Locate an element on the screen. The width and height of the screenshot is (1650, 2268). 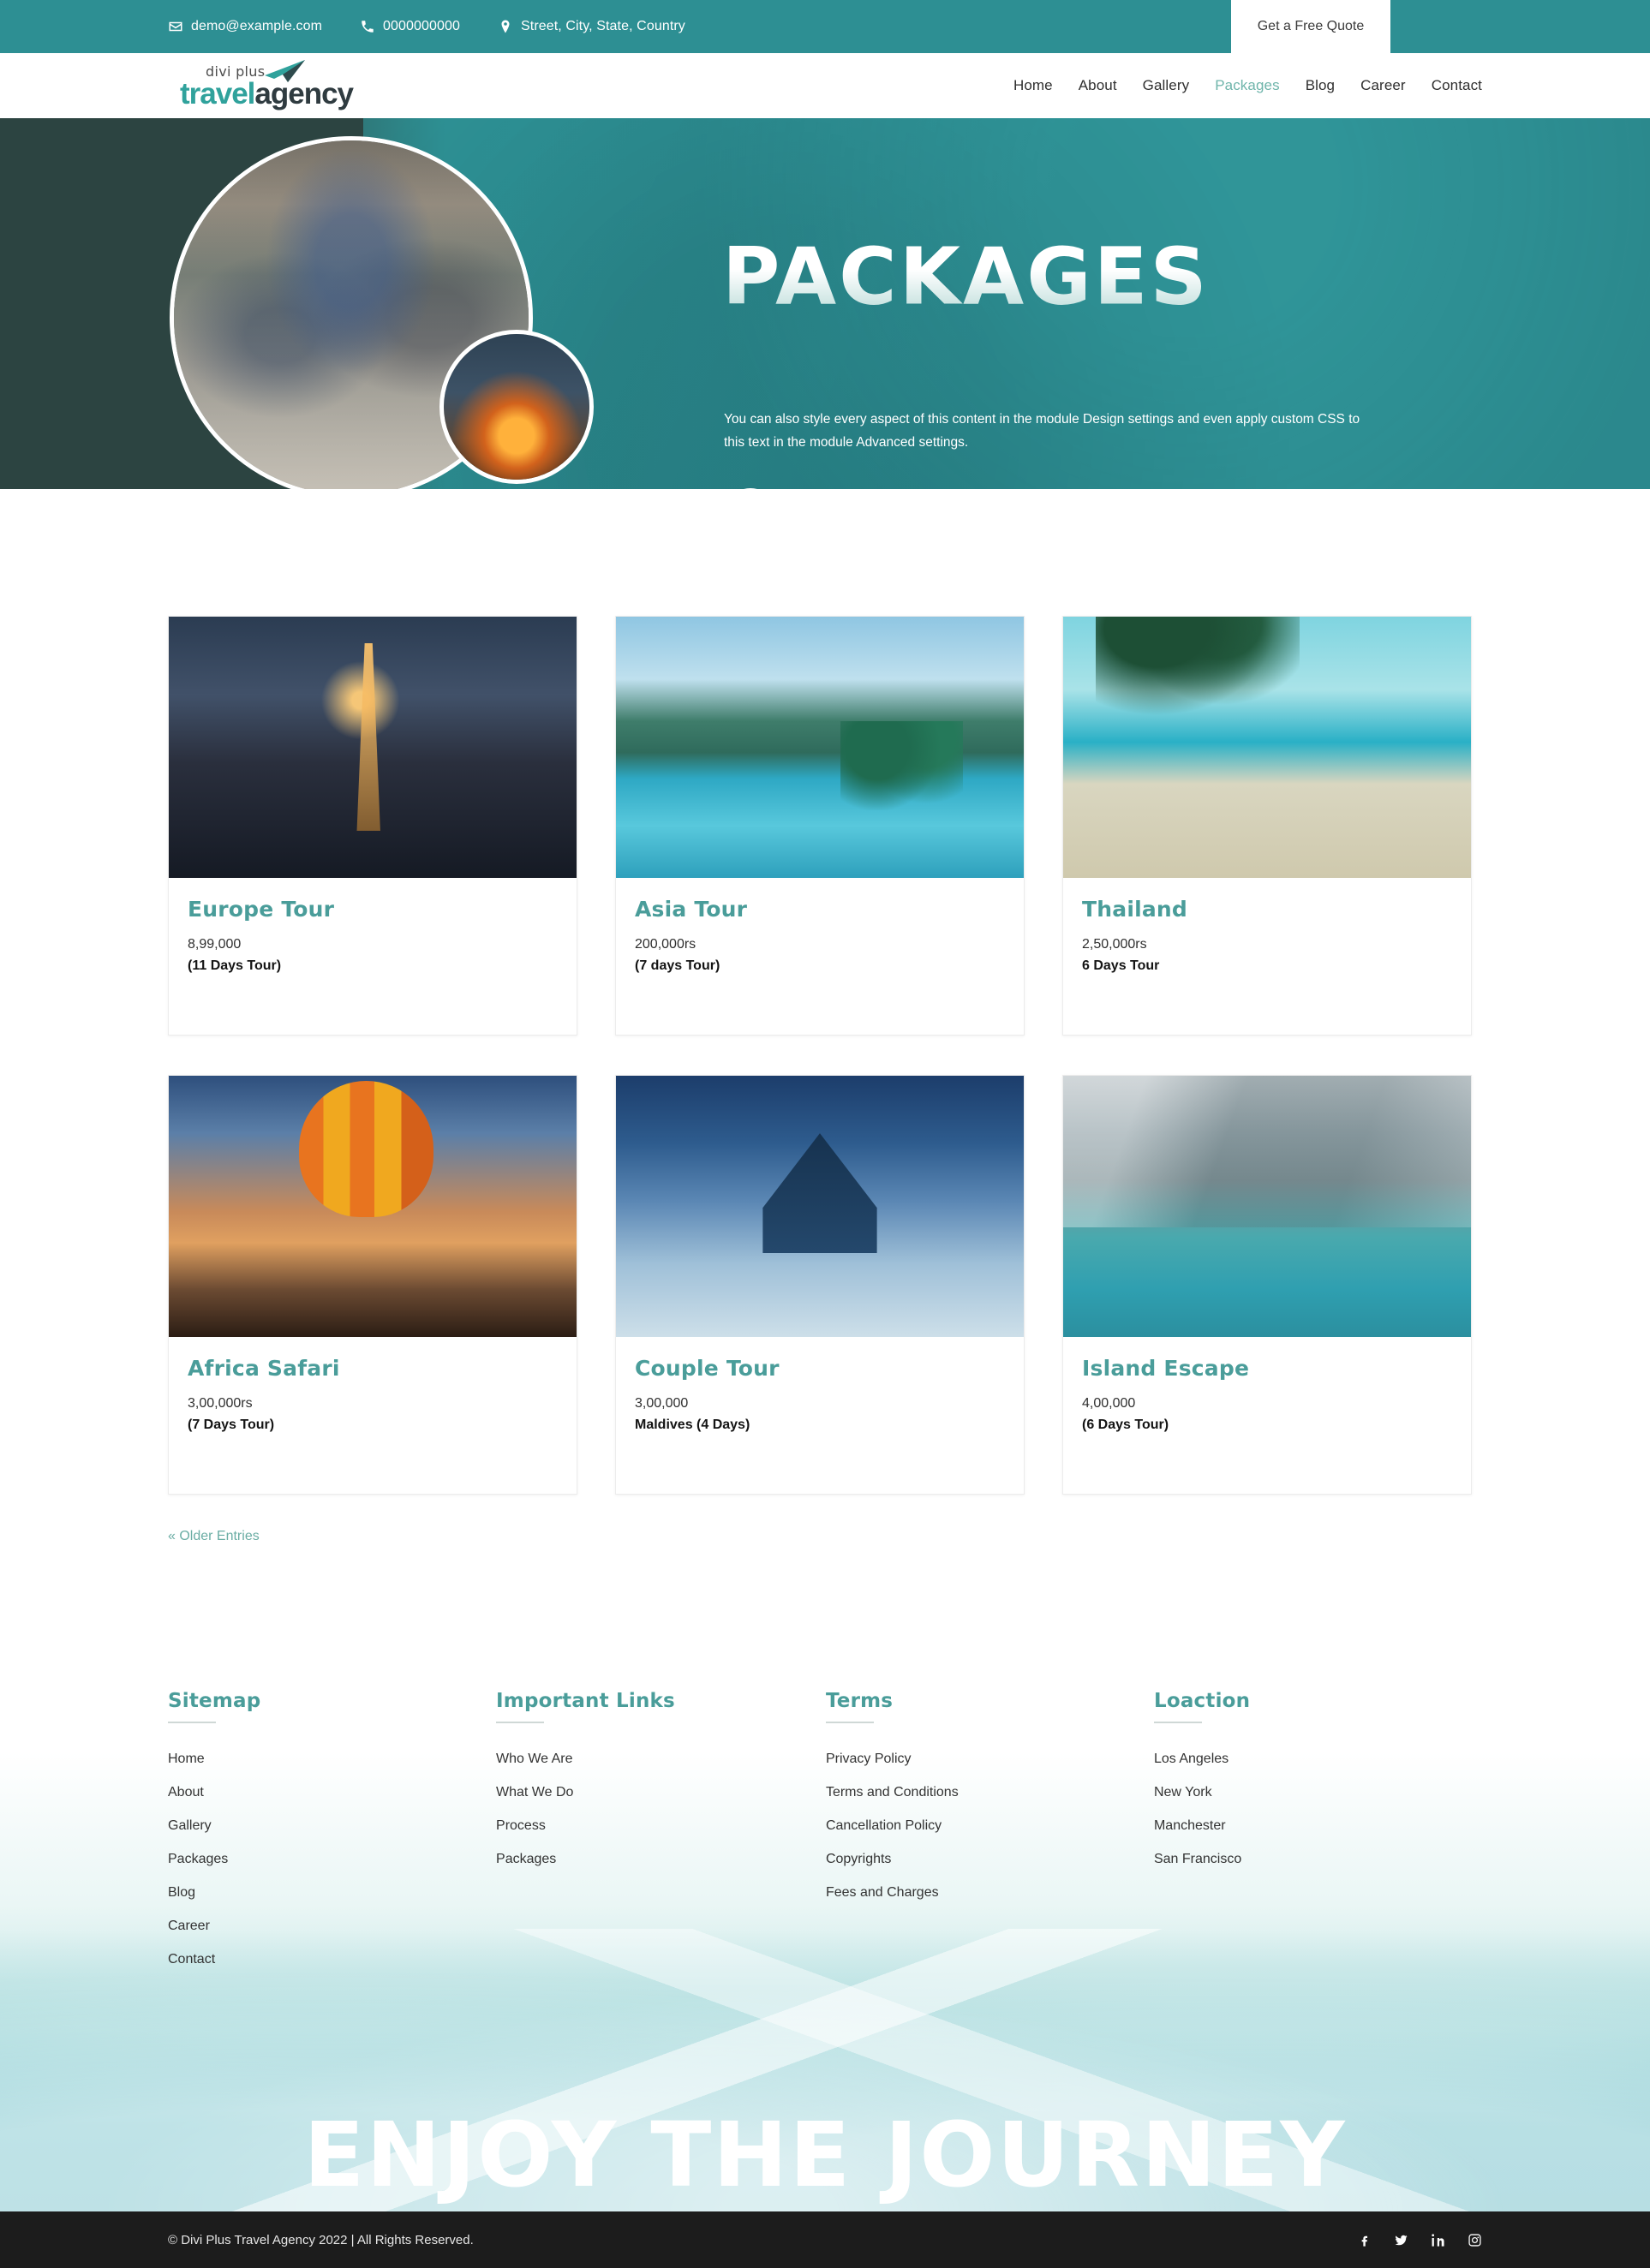
package-title: Island Escape is located at coordinates (1267, 1369).